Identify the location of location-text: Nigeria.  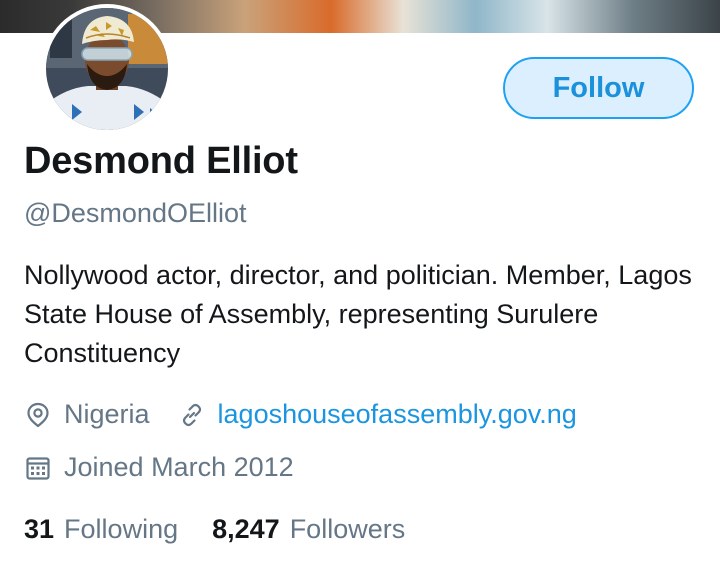
(107, 414).